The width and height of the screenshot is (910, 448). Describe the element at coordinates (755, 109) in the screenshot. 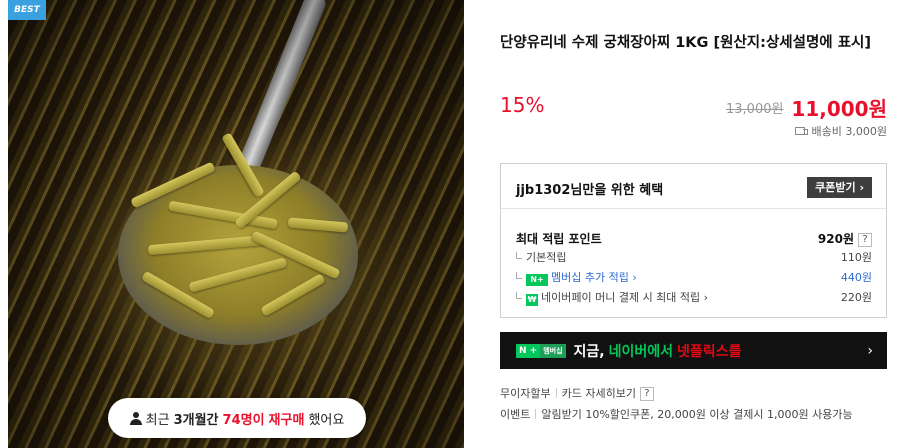

I see `original-price: 13,000원` at that location.